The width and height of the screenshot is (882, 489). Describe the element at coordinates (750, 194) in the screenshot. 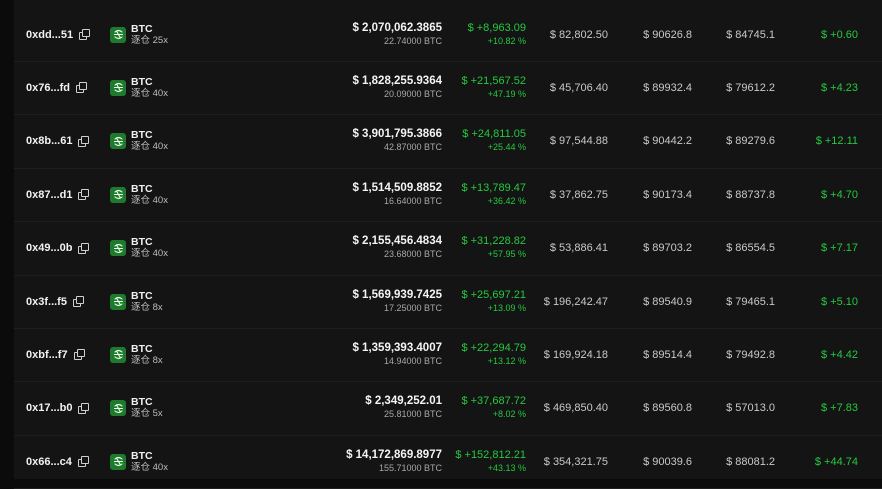

I see `liquidation-price: $ 88737.8` at that location.